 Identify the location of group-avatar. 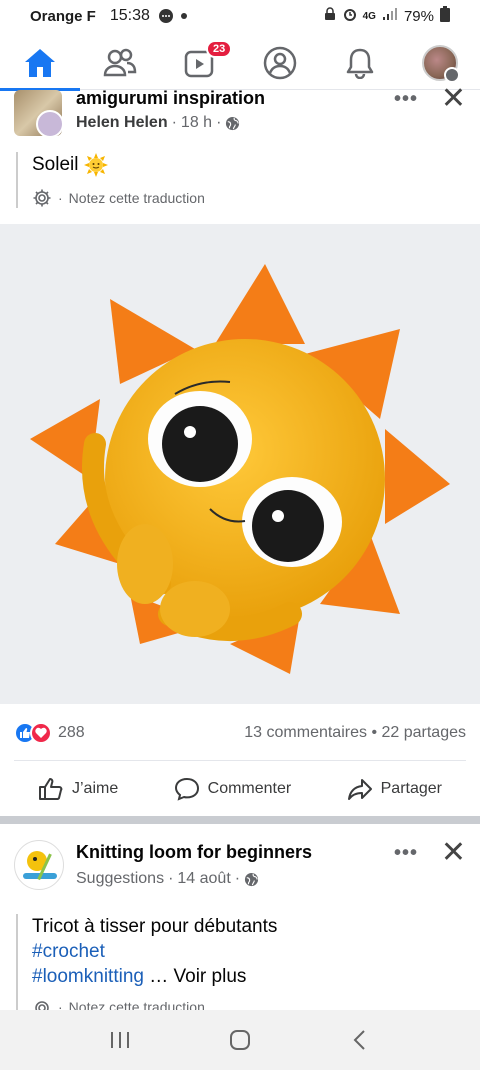
(38, 113).